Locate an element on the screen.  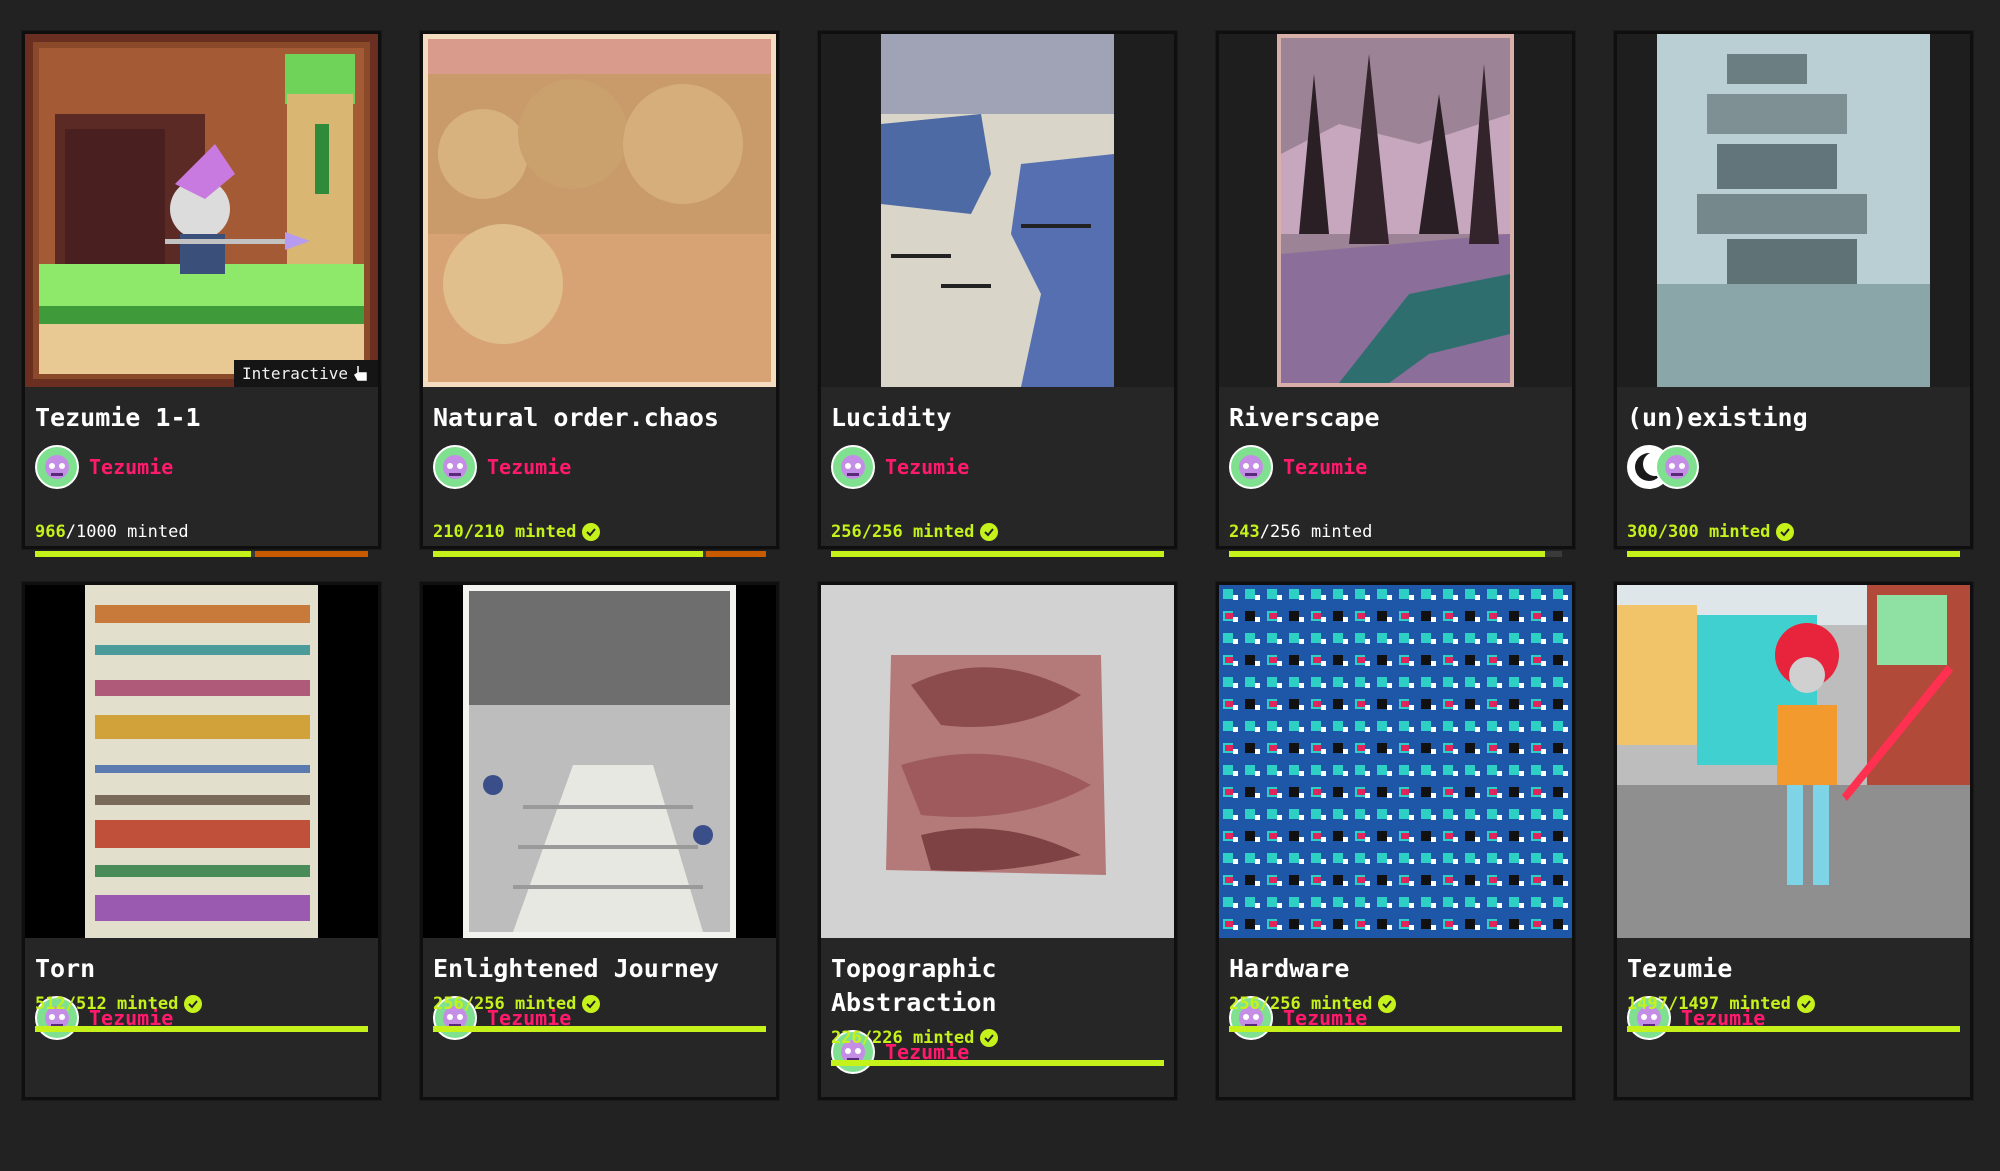
mint-status: 966/1000 minted is located at coordinates (112, 532).